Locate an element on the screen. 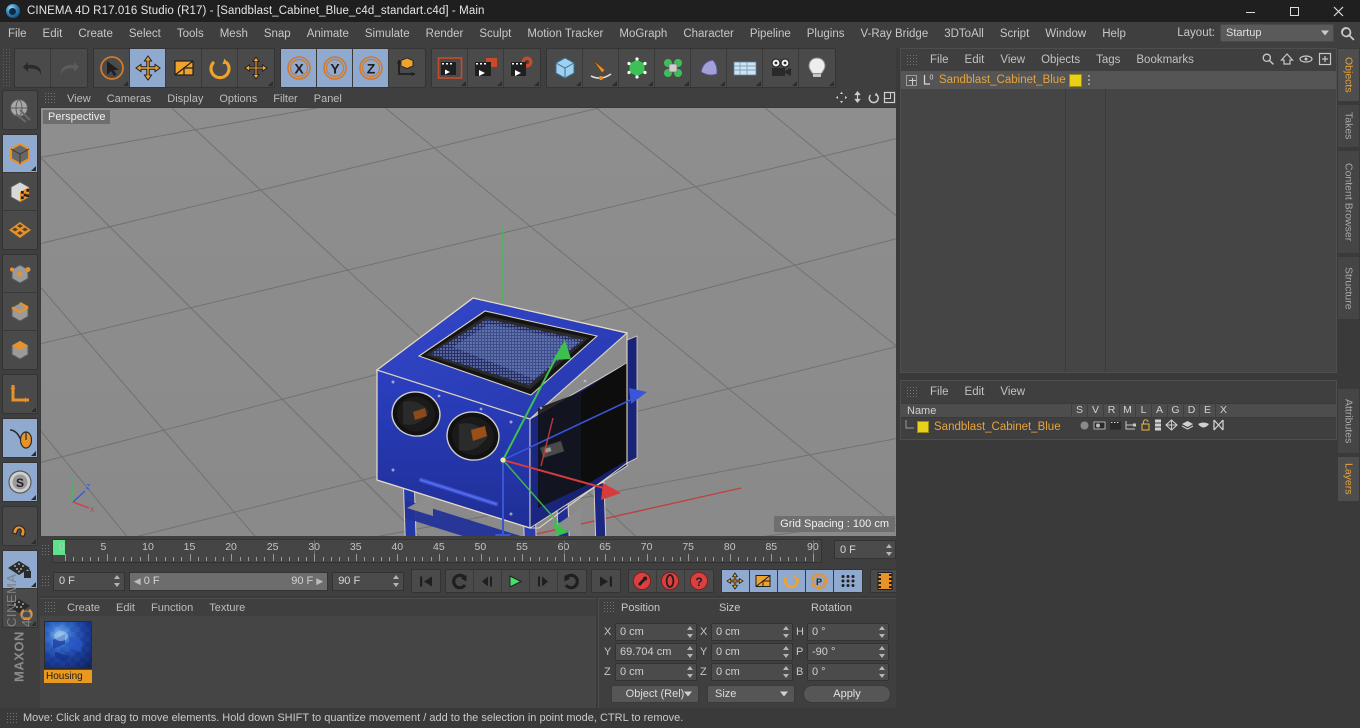  object-menu-edit: Edit is located at coordinates (975, 60).